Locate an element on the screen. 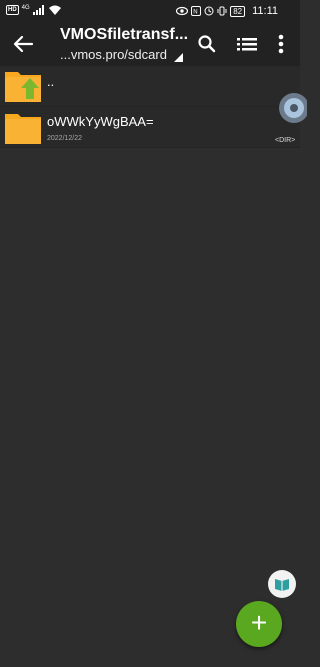 The image size is (320, 667). back-button is located at coordinates (23, 44).